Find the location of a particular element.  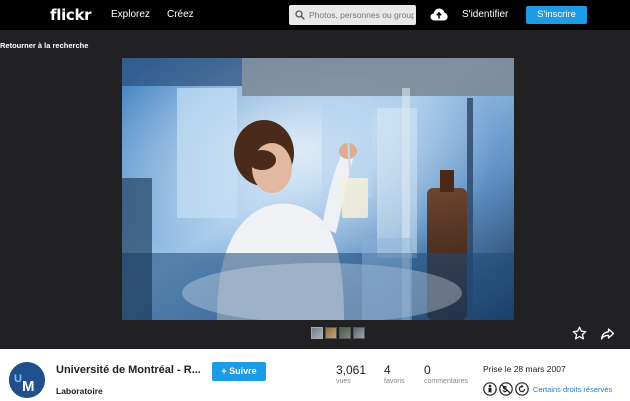

owner-avatar: U M is located at coordinates (27, 380).